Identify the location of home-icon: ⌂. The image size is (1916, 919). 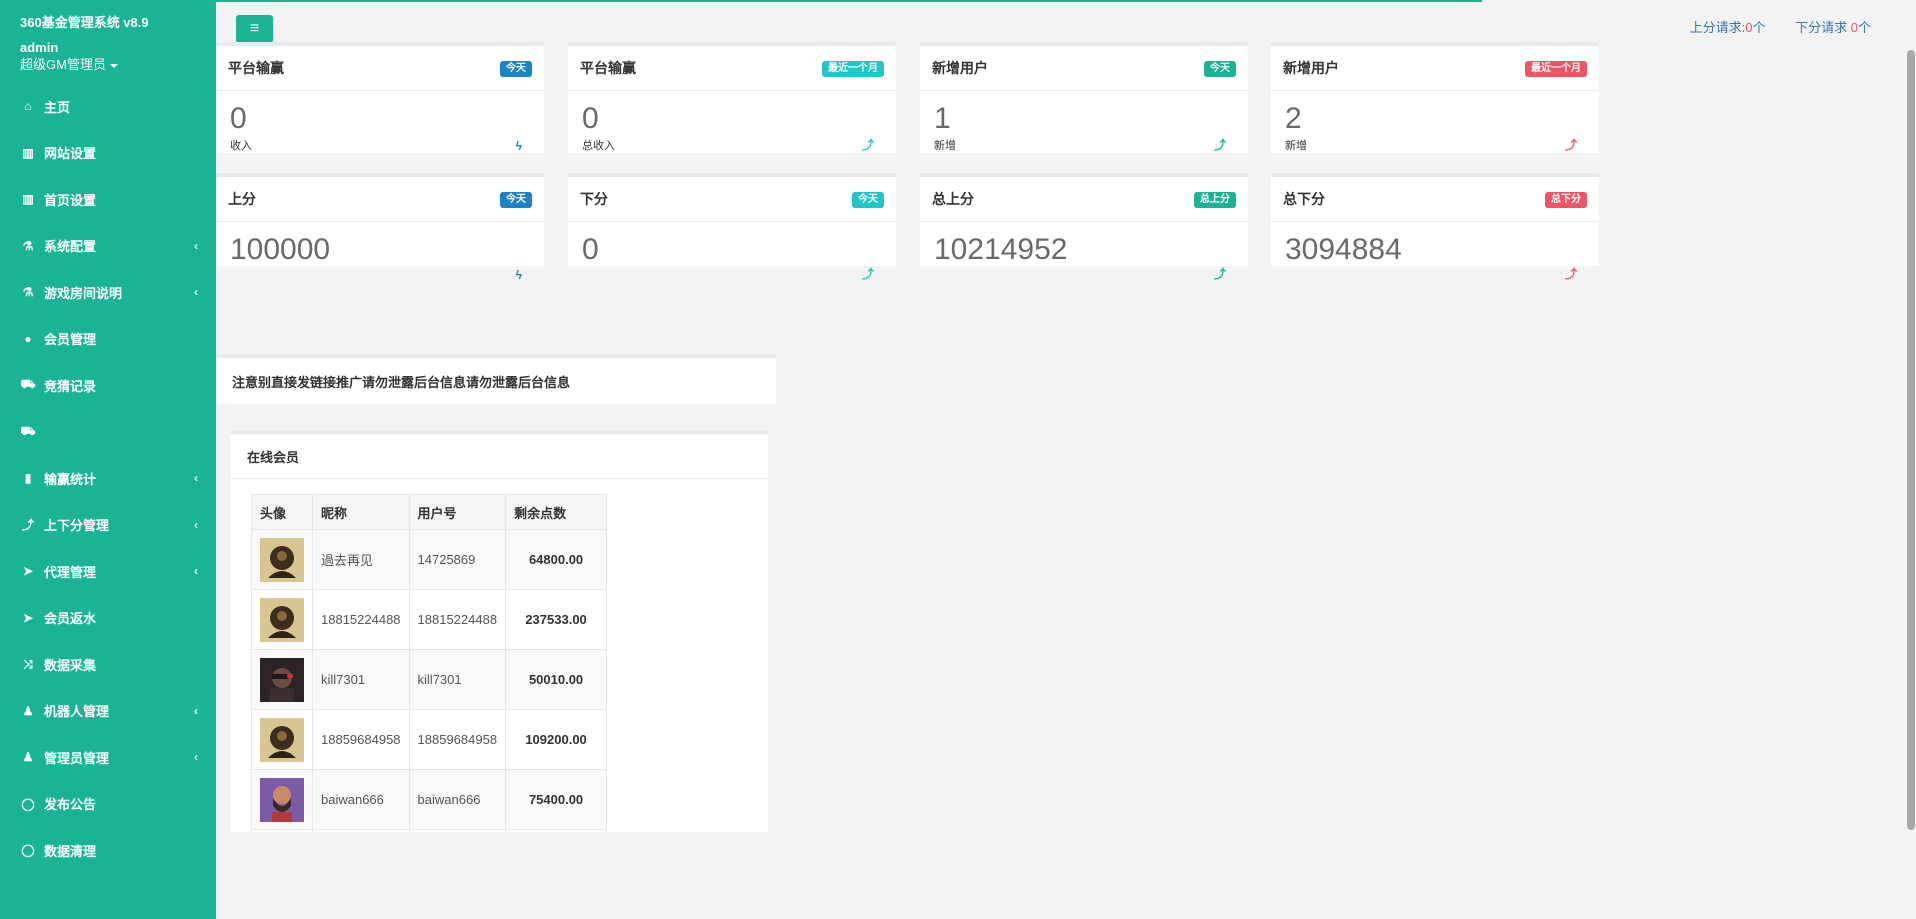
(28, 106).